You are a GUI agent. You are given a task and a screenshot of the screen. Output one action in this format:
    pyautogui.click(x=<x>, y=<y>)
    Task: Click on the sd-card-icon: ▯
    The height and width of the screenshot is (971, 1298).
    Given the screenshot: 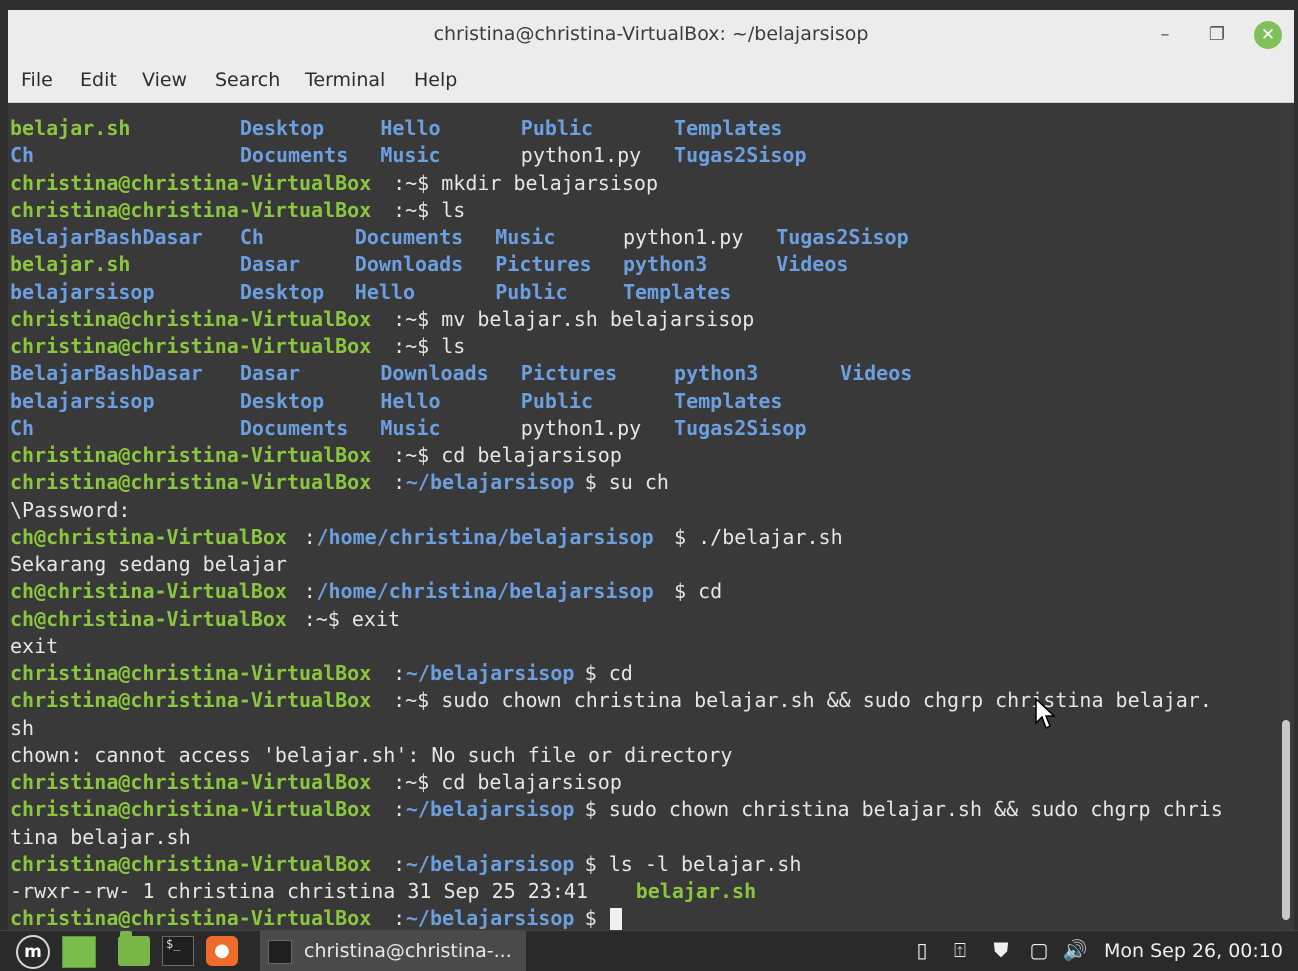 What is the action you would take?
    pyautogui.click(x=922, y=951)
    